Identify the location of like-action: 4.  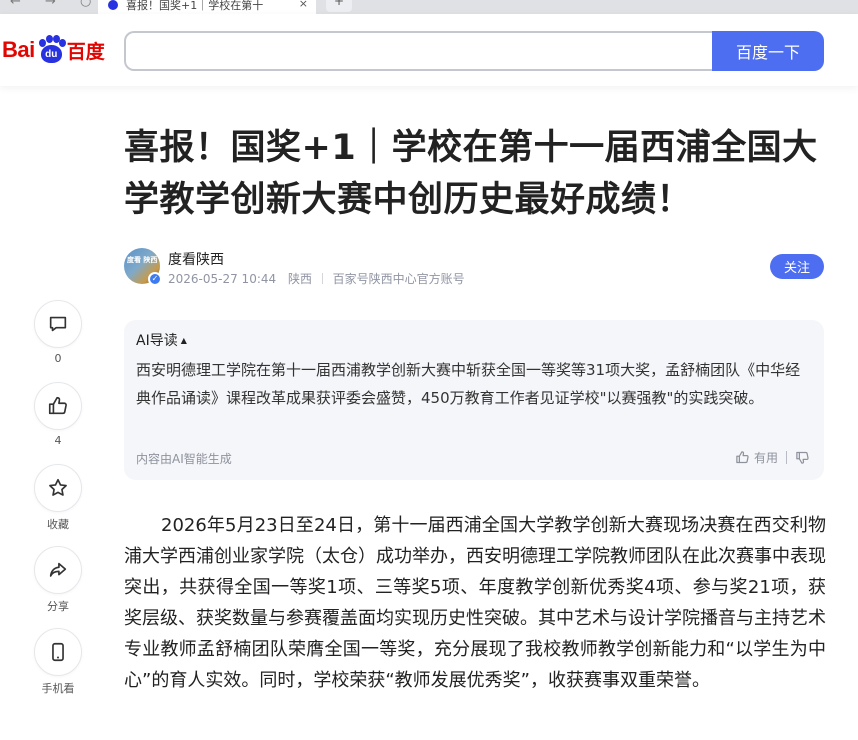
(58, 414).